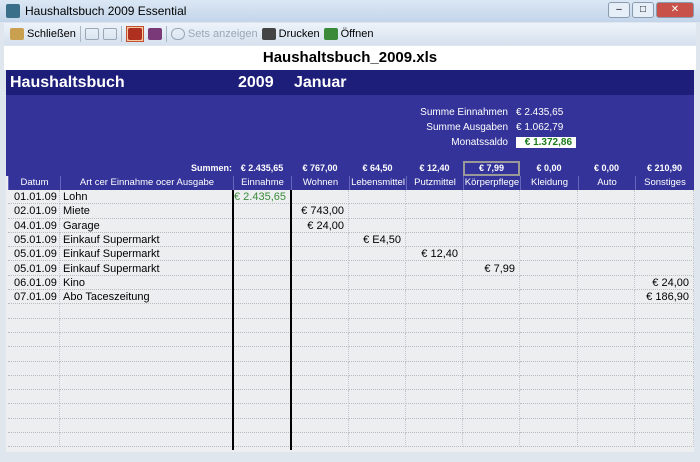  I want to click on open-button: Öffnen, so click(348, 34).